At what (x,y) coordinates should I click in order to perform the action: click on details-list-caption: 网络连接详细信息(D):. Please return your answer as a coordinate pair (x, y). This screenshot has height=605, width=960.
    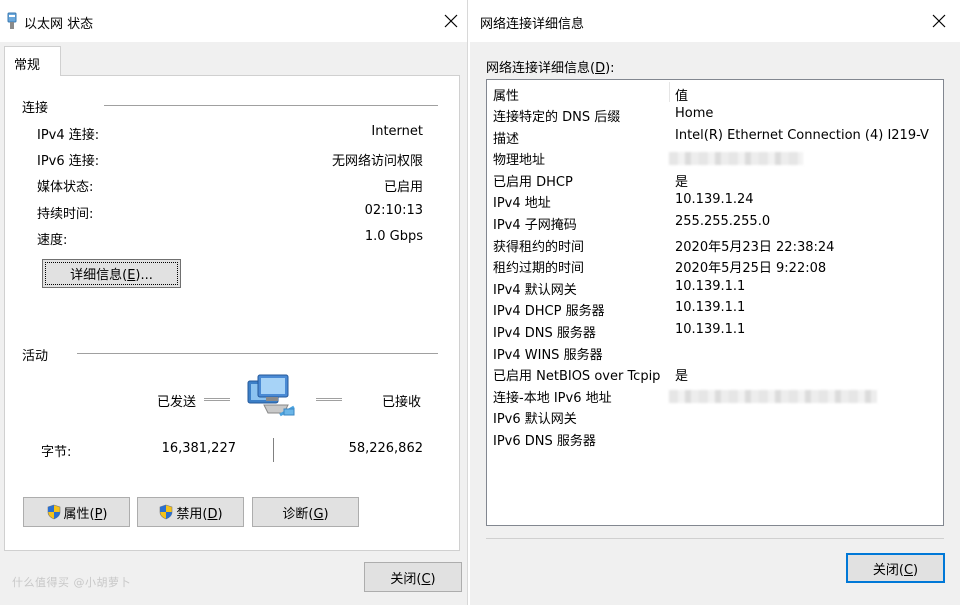
    Looking at the image, I should click on (550, 68).